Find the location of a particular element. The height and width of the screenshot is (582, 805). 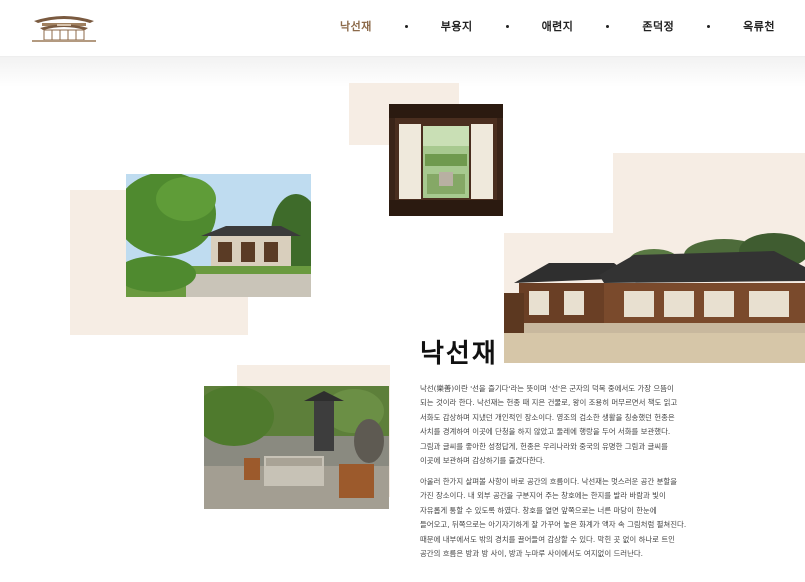

site-header: 낙선재 부용지 애련지 존덕정 옥류천 is located at coordinates (402, 28).